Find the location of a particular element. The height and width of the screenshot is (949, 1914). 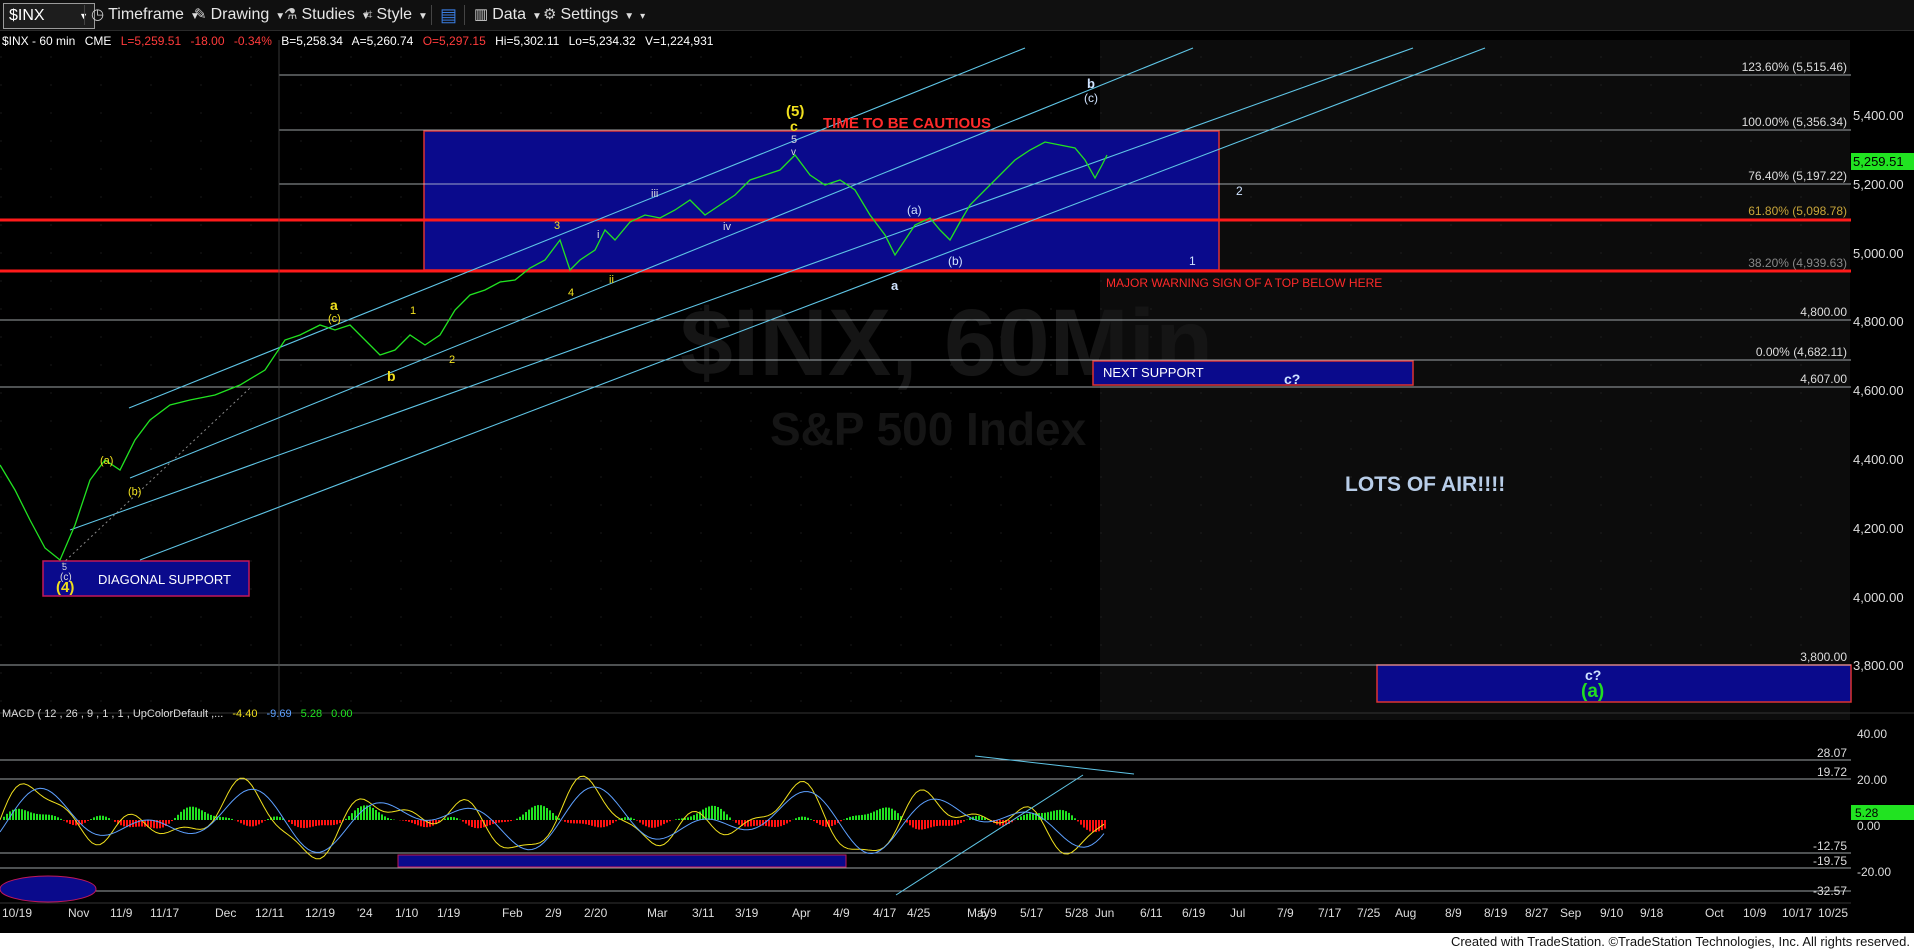

timeframe-icon: ◷ is located at coordinates (98, 14).